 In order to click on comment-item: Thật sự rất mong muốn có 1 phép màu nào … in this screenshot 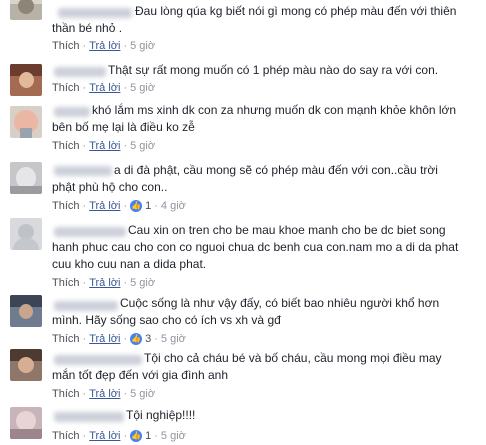, I will do `click(243, 79)`.